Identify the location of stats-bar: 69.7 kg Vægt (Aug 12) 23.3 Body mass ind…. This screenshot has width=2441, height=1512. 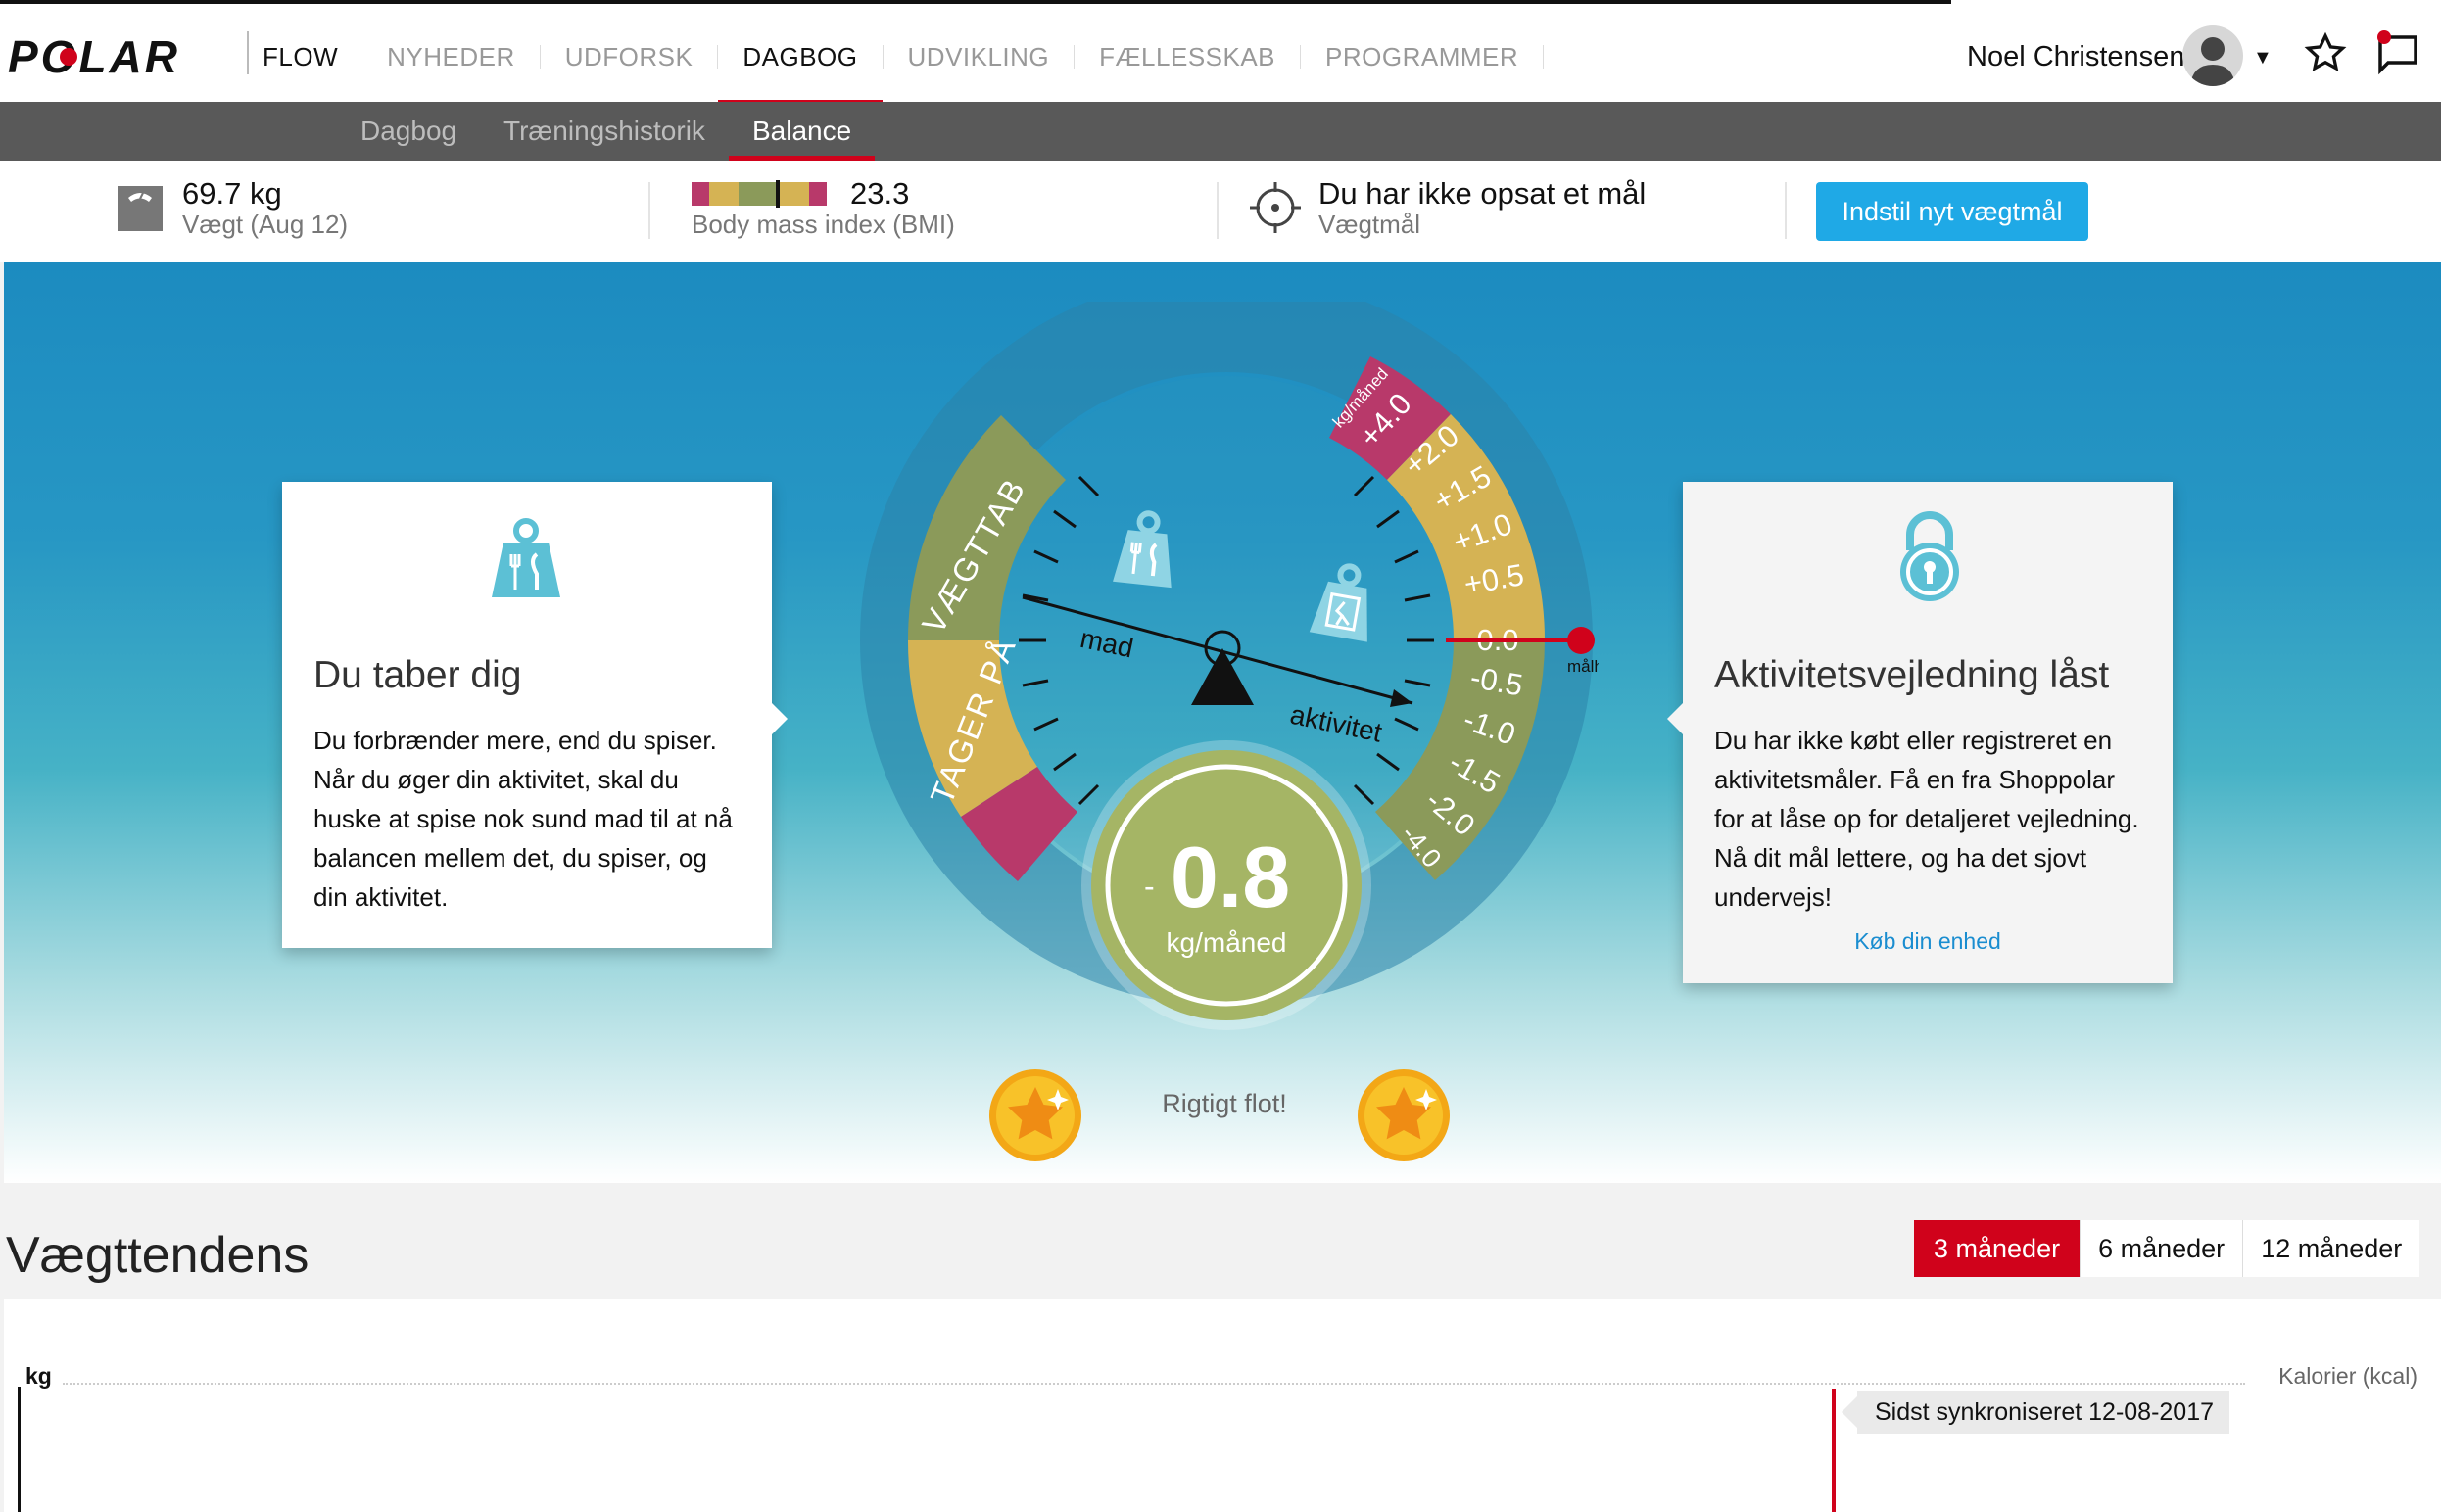
(1220, 211).